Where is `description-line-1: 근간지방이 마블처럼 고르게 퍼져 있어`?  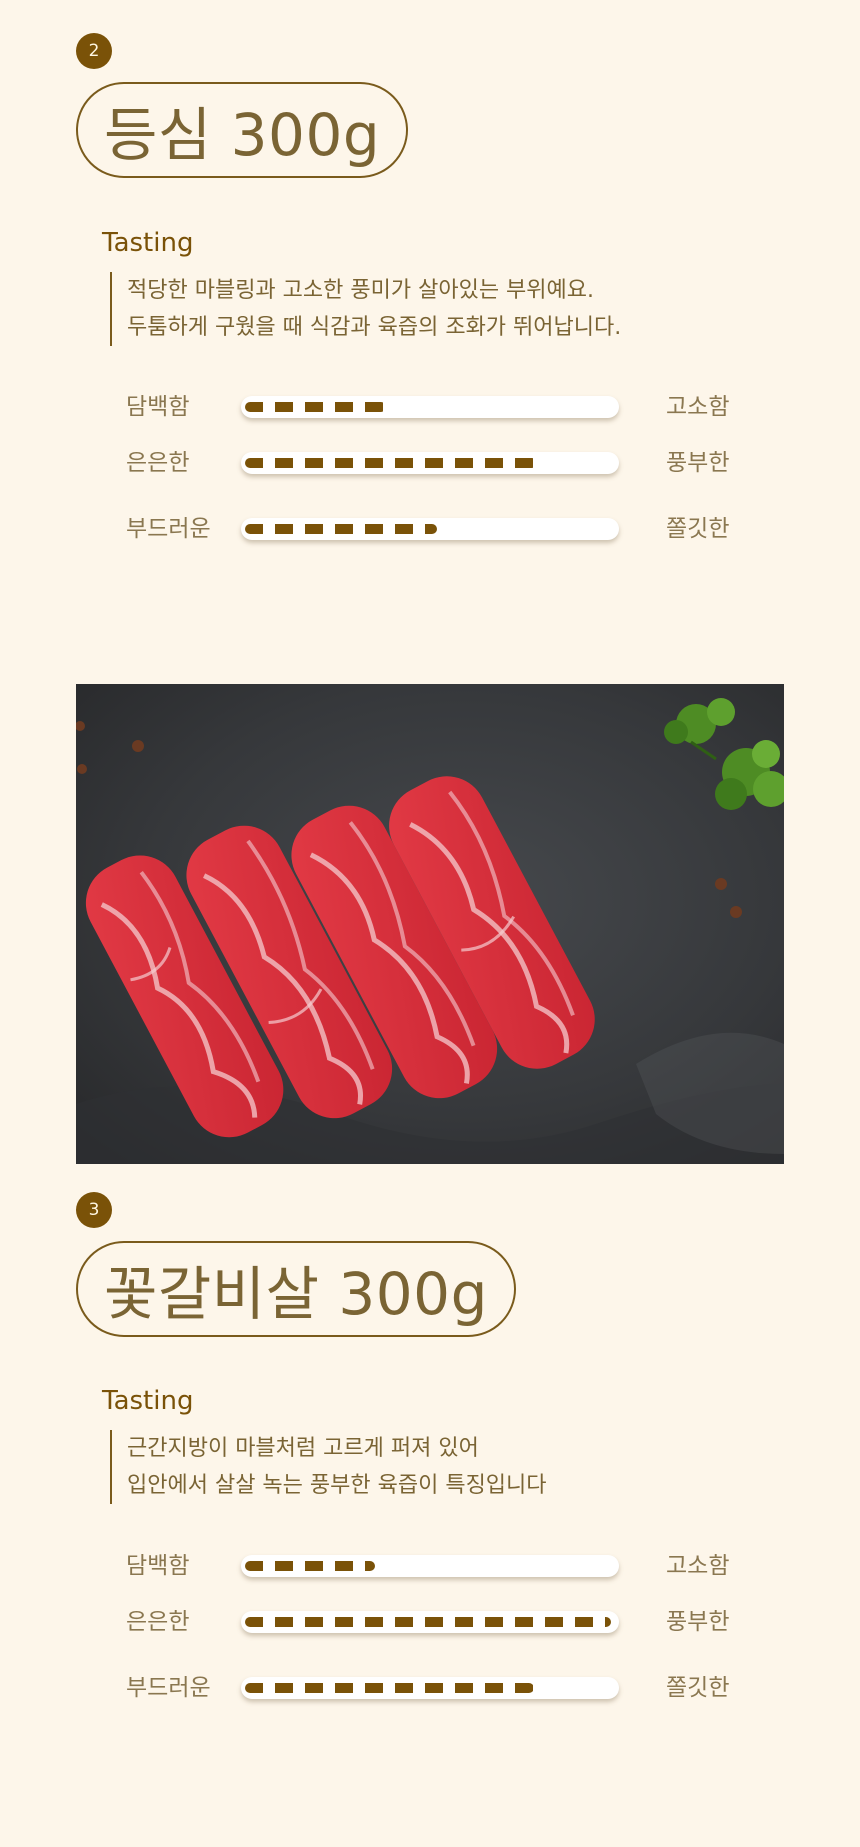 description-line-1: 근간지방이 마블처럼 고르게 퍼져 있어 is located at coordinates (303, 1448).